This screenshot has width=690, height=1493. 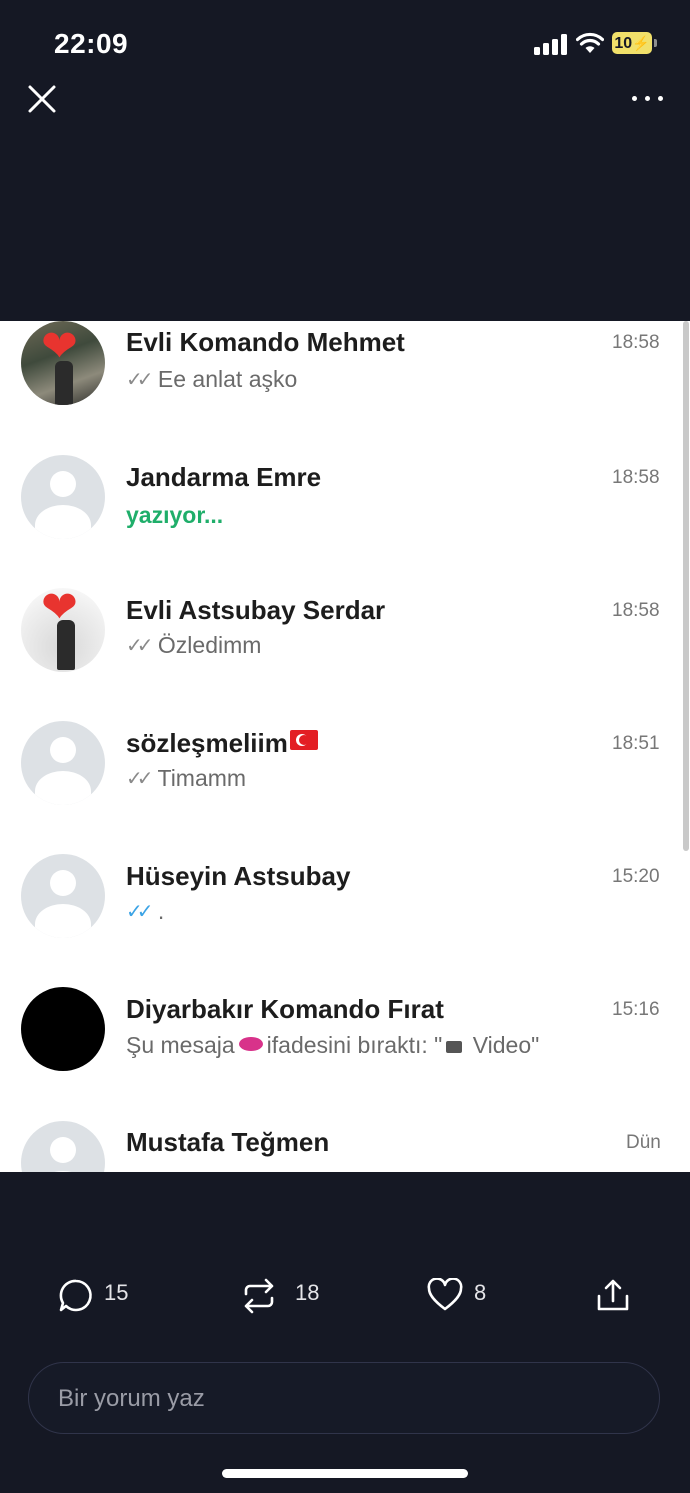 I want to click on reply-count: 15, so click(x=116, y=1292).